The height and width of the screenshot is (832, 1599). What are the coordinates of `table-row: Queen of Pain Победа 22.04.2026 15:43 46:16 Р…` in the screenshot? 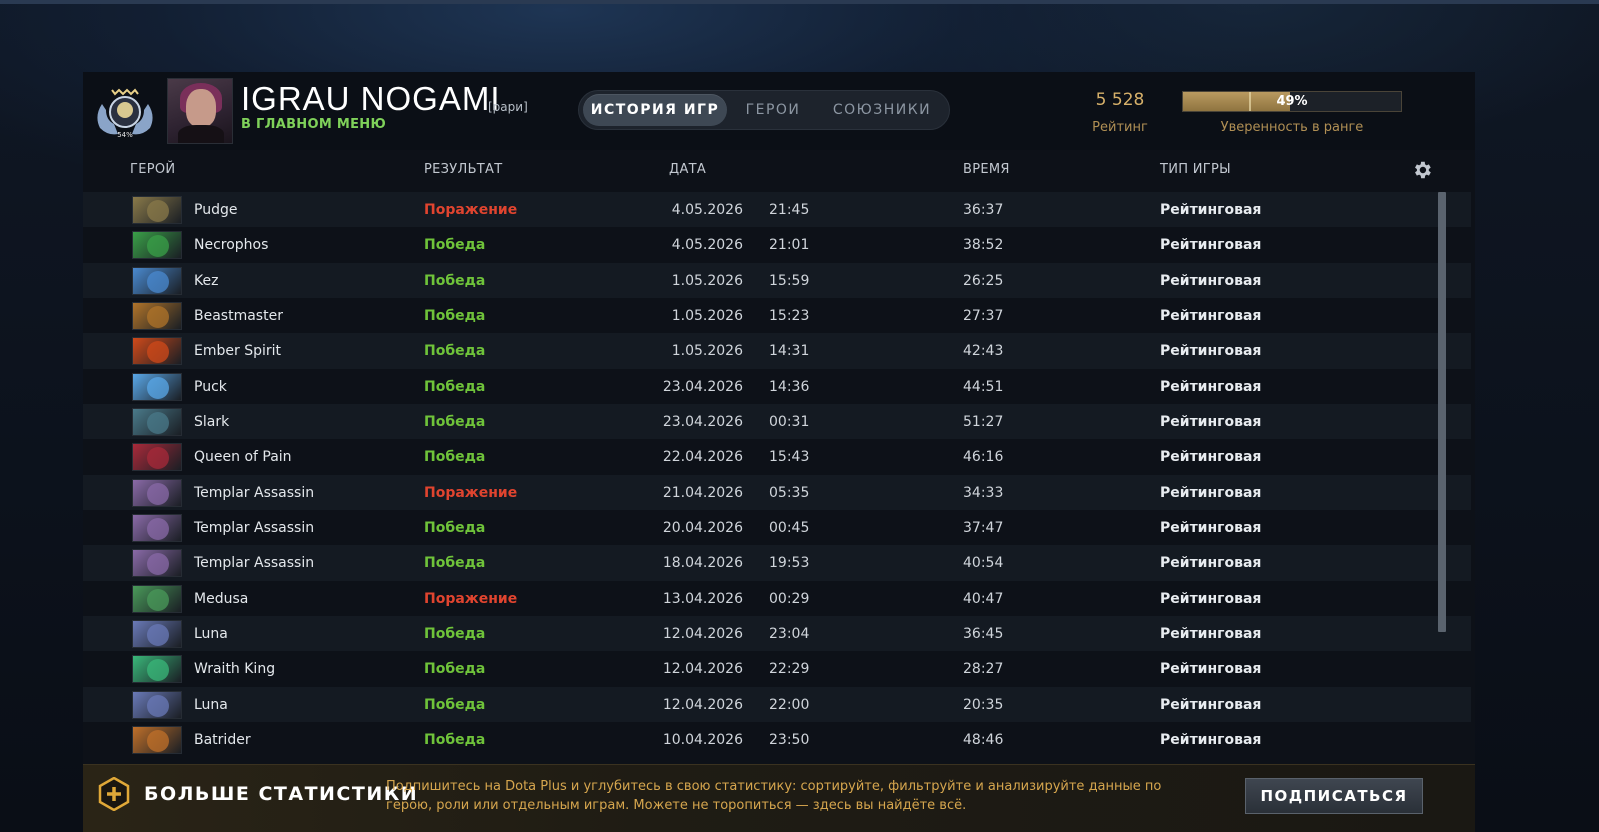 It's located at (777, 457).